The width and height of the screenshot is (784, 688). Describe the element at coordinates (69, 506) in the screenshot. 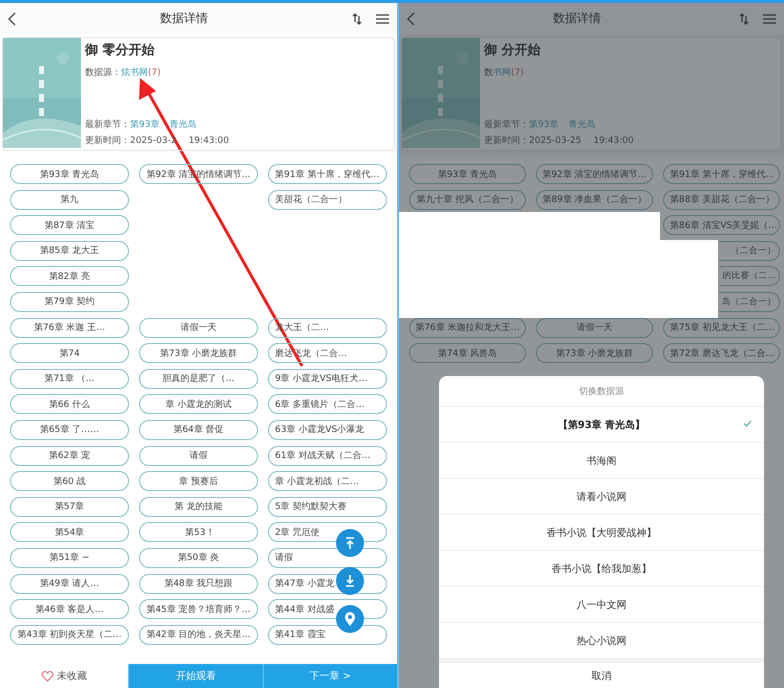

I see `chapter-chip: 第57章` at that location.